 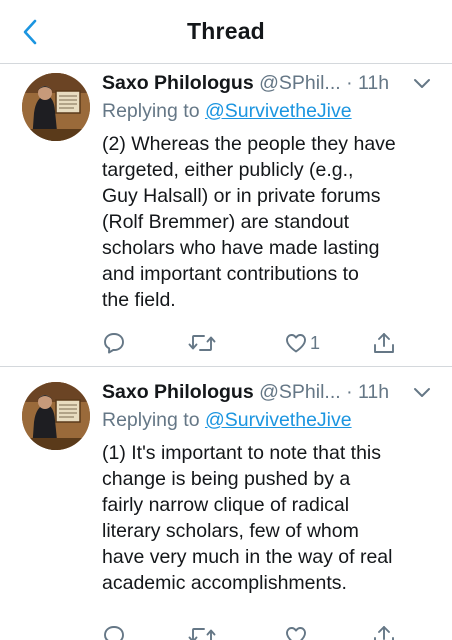 I want to click on tweet-text-line: scholars who have made lasting, so click(x=241, y=248).